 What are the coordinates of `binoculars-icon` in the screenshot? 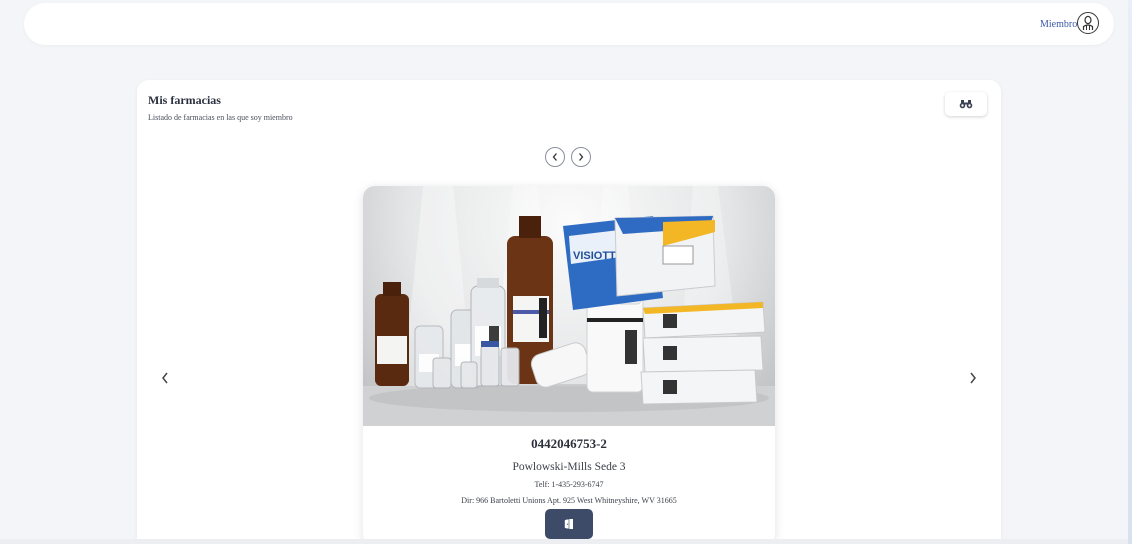 It's located at (966, 104).